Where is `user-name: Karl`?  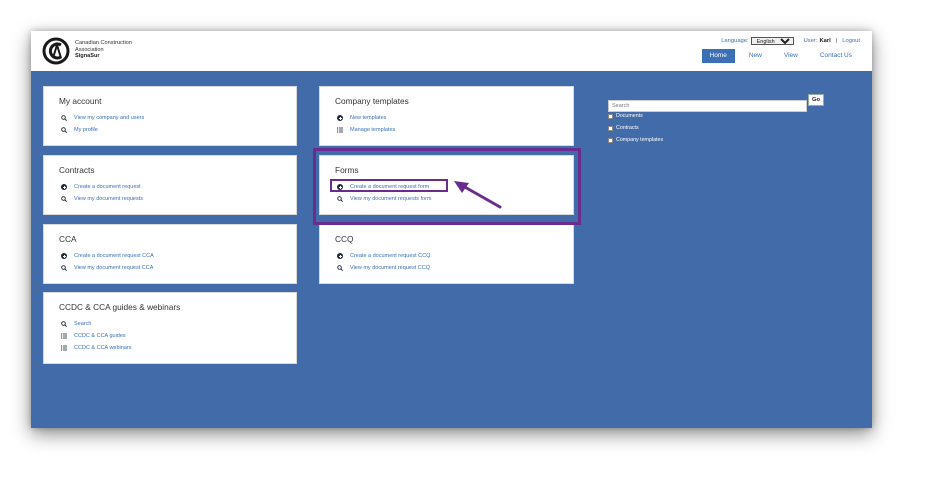
user-name: Karl is located at coordinates (825, 41).